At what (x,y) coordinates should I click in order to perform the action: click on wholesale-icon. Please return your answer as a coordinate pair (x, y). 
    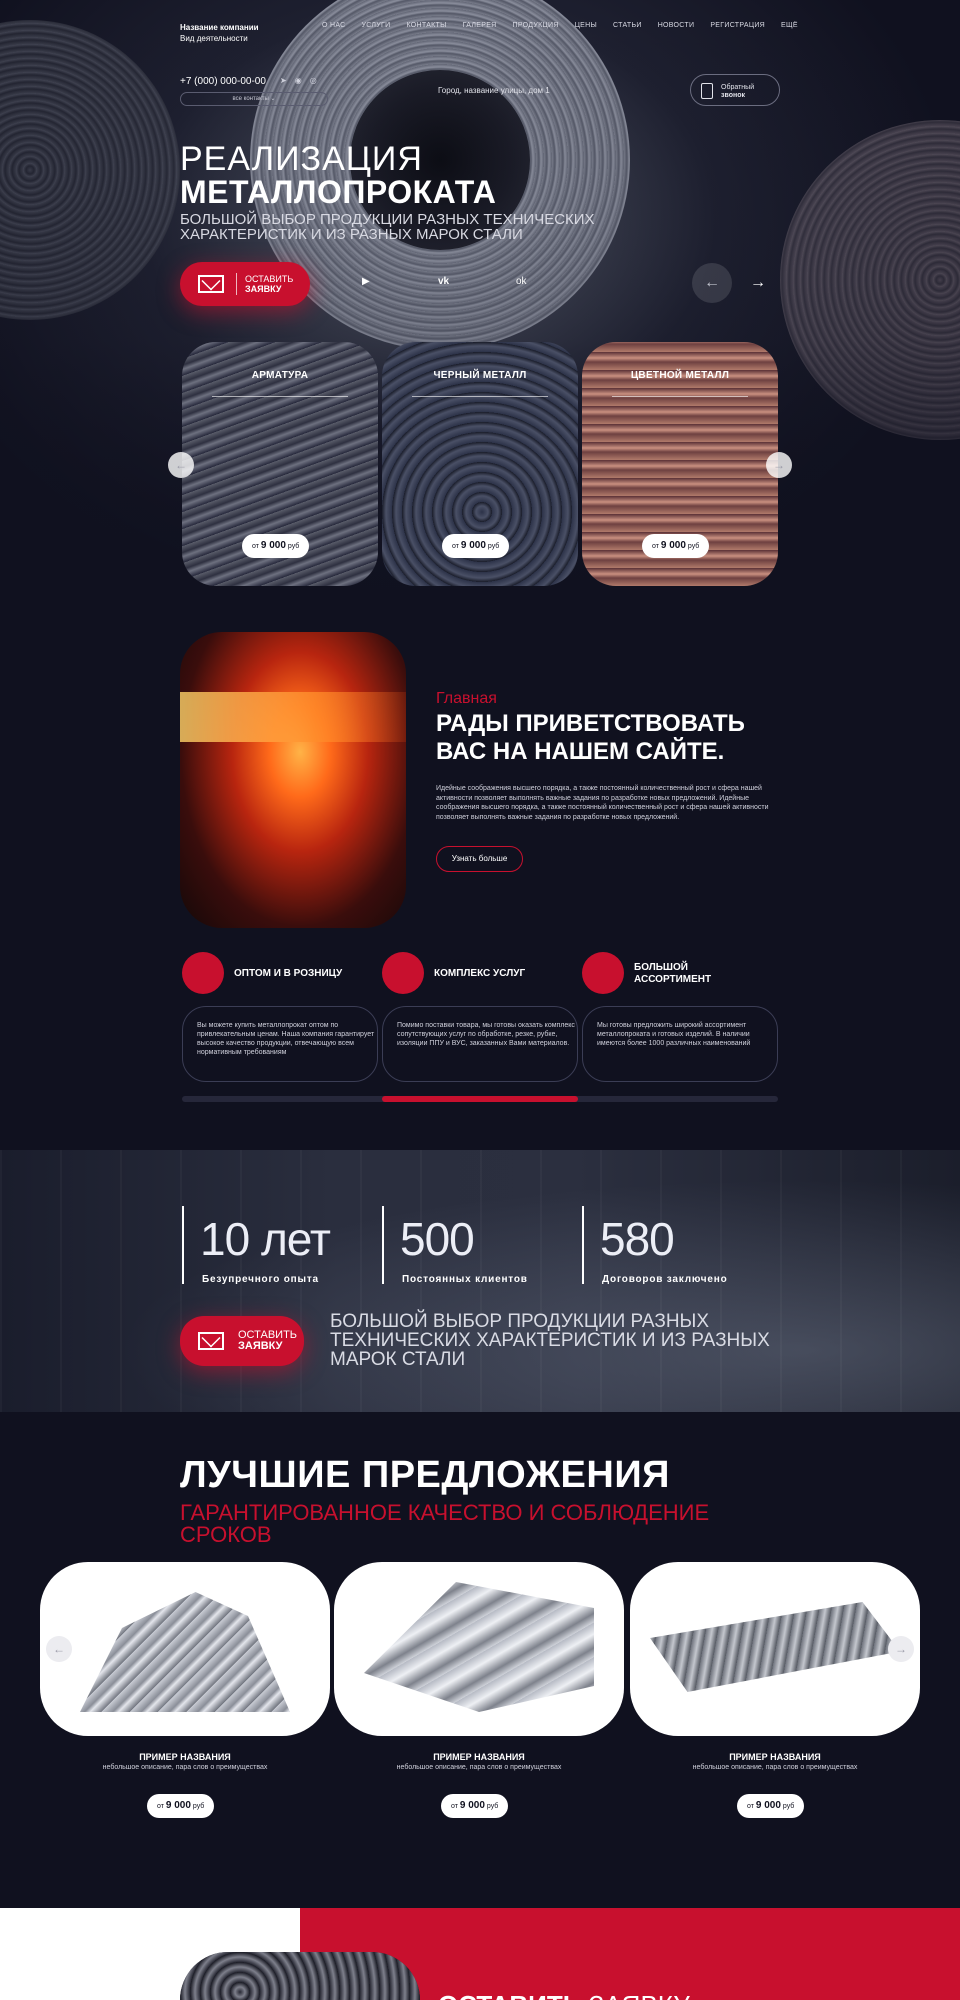
    Looking at the image, I should click on (203, 973).